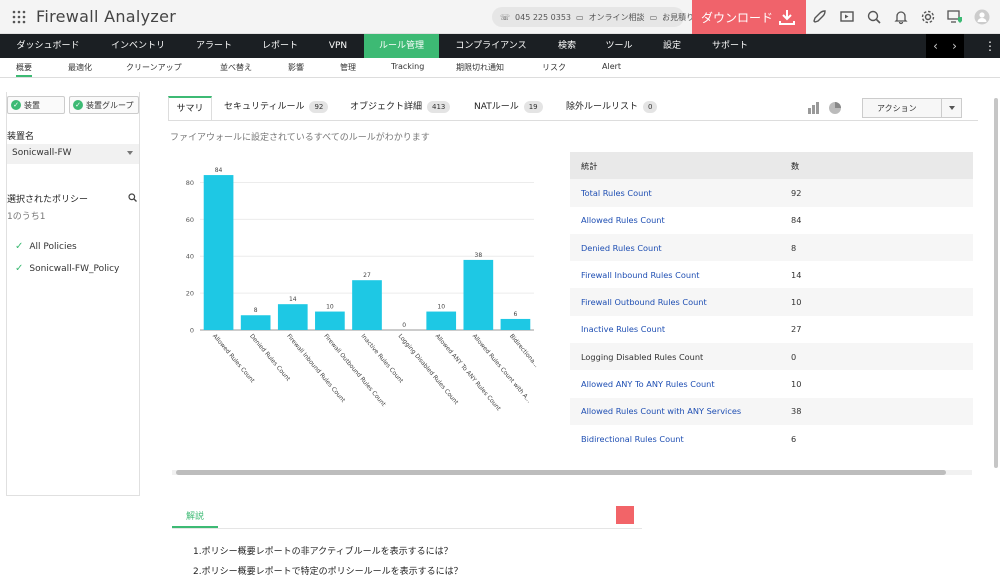  I want to click on stat-name-cell: Inactive Rules Count, so click(675, 329).